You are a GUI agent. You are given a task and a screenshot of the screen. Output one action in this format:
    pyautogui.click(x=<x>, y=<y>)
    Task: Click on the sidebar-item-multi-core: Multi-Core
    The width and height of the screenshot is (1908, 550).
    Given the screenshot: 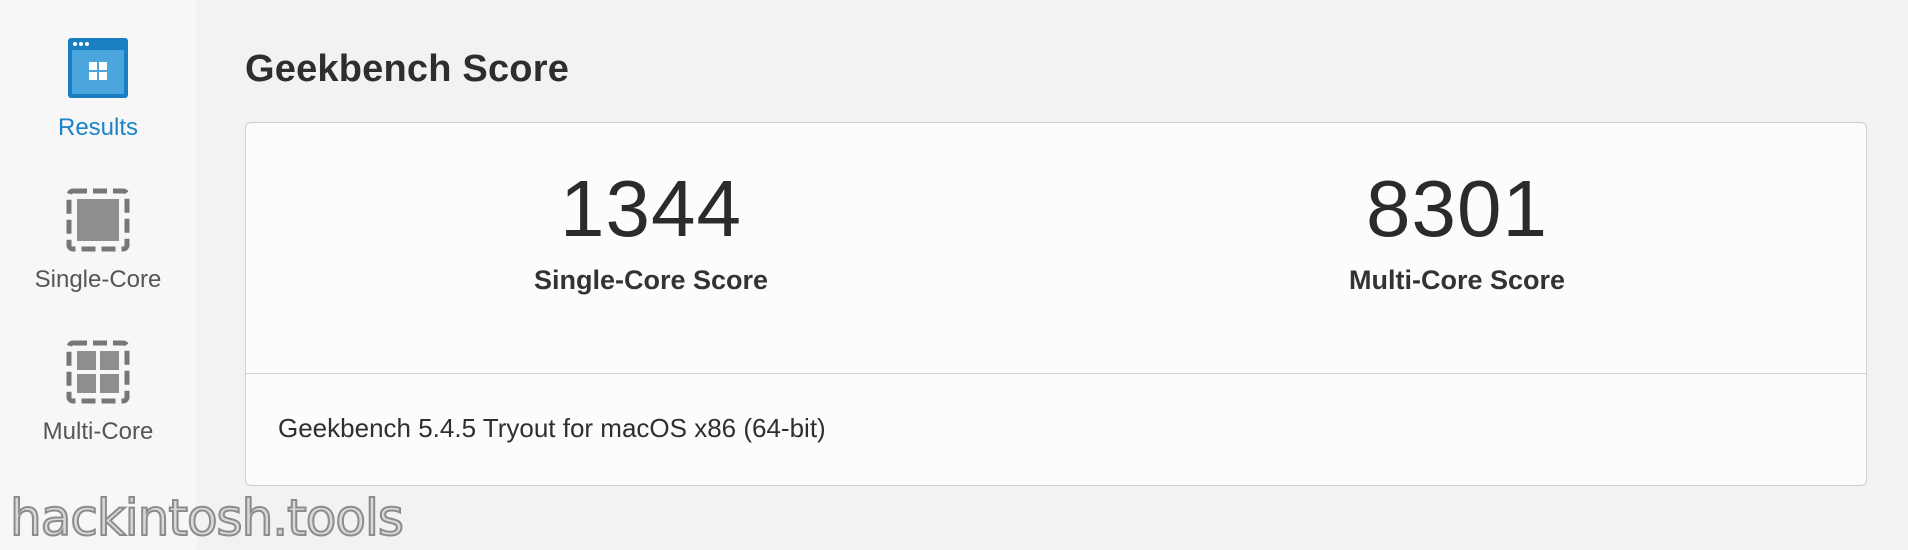 What is the action you would take?
    pyautogui.click(x=98, y=393)
    